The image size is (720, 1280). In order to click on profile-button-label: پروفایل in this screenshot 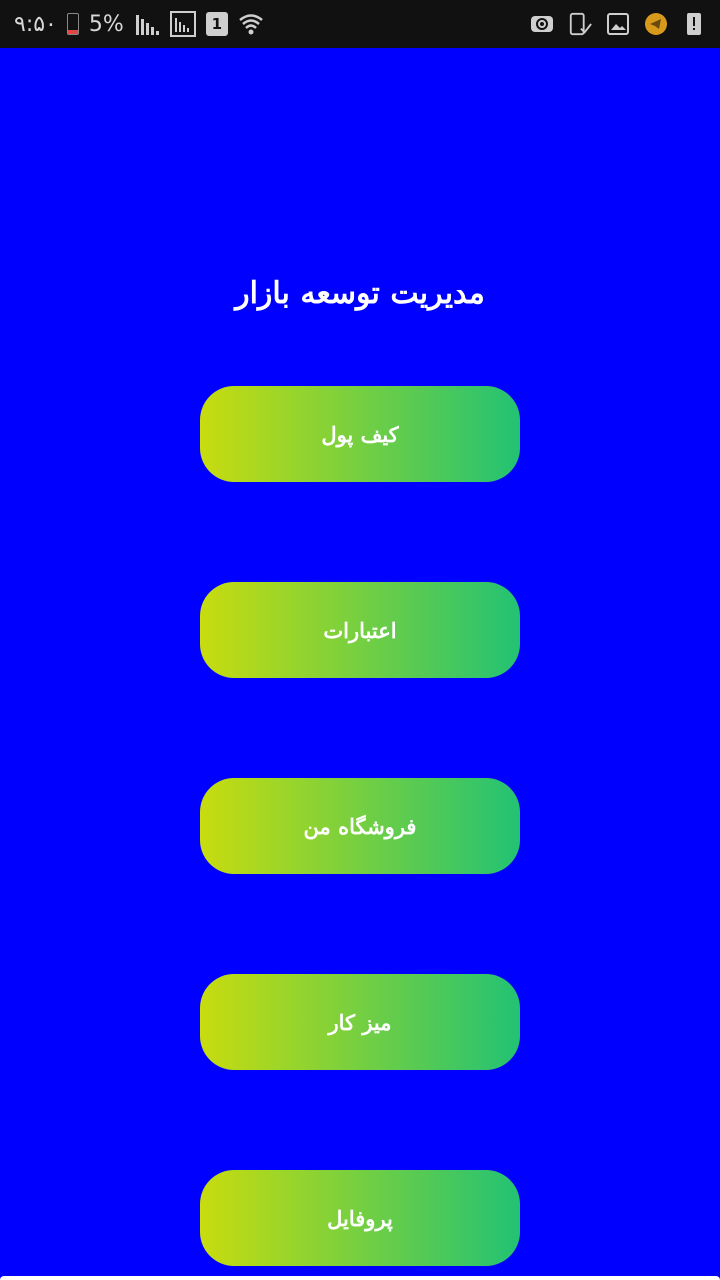, I will do `click(360, 1218)`.